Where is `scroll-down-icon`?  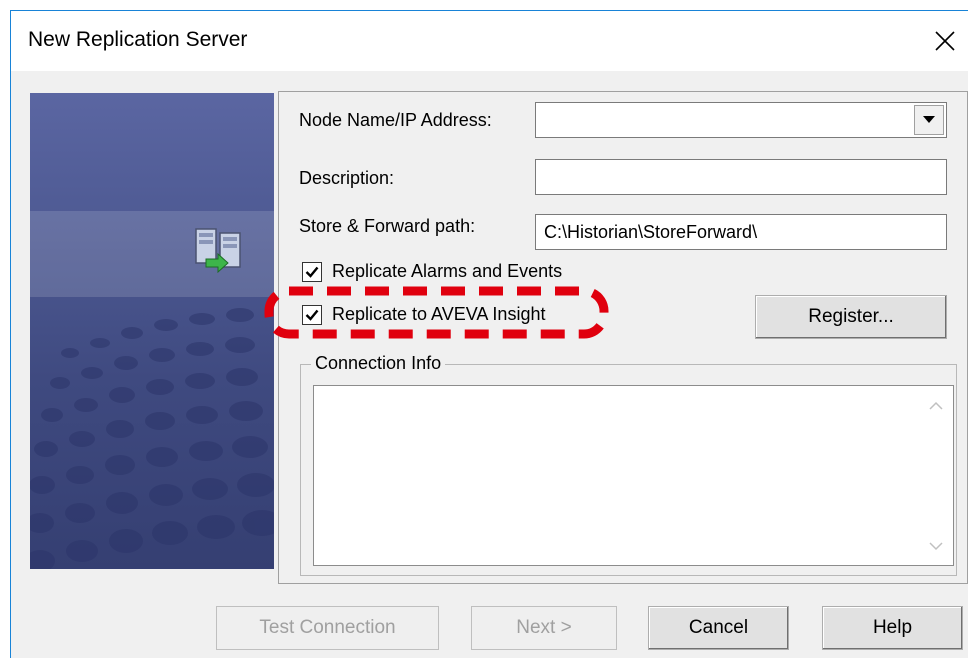 scroll-down-icon is located at coordinates (936, 545).